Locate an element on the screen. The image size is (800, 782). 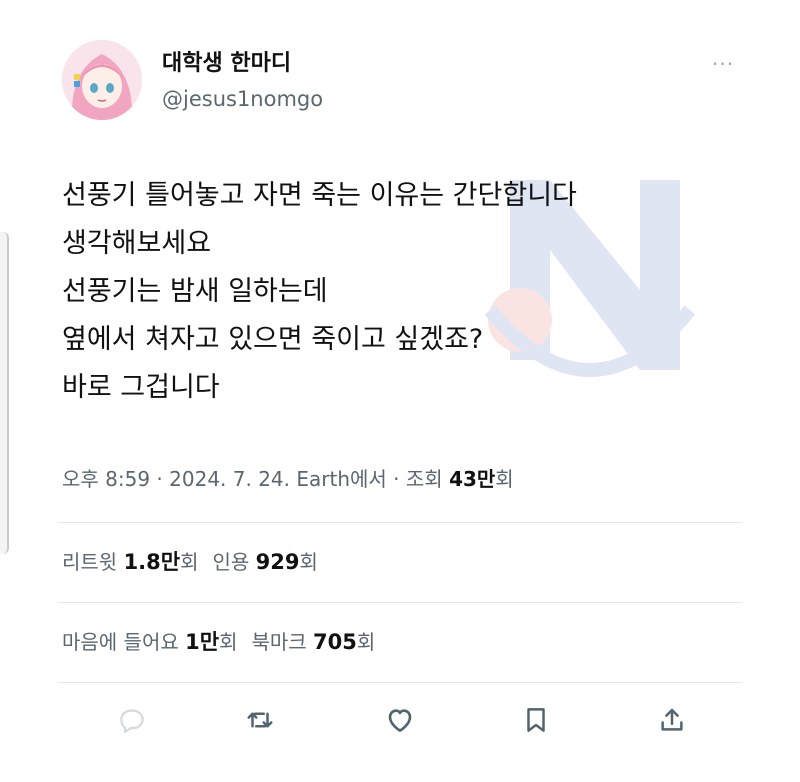
bookmark-button is located at coordinates (536, 720).